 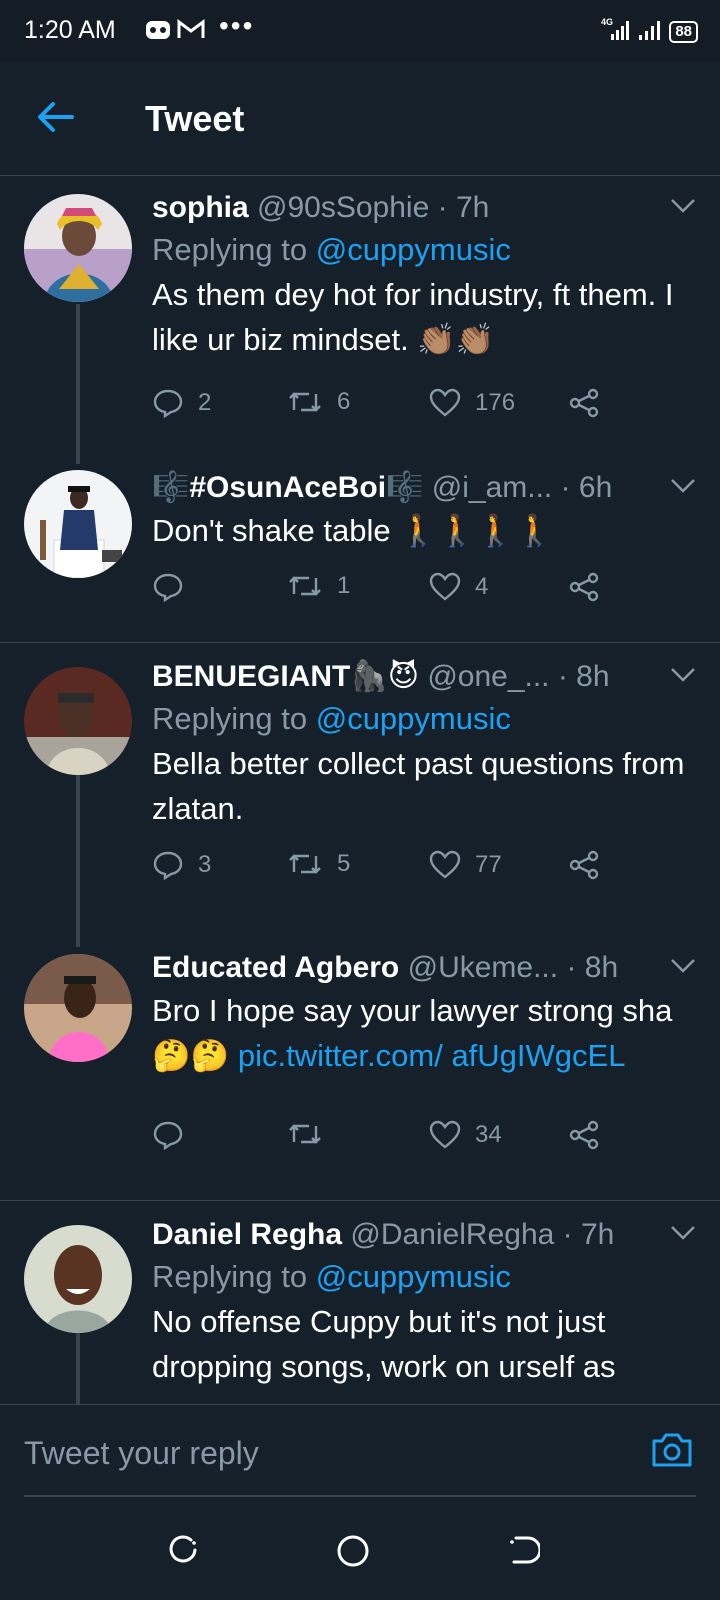 What do you see at coordinates (465, 1135) in the screenshot?
I see `like-button: 34` at bounding box center [465, 1135].